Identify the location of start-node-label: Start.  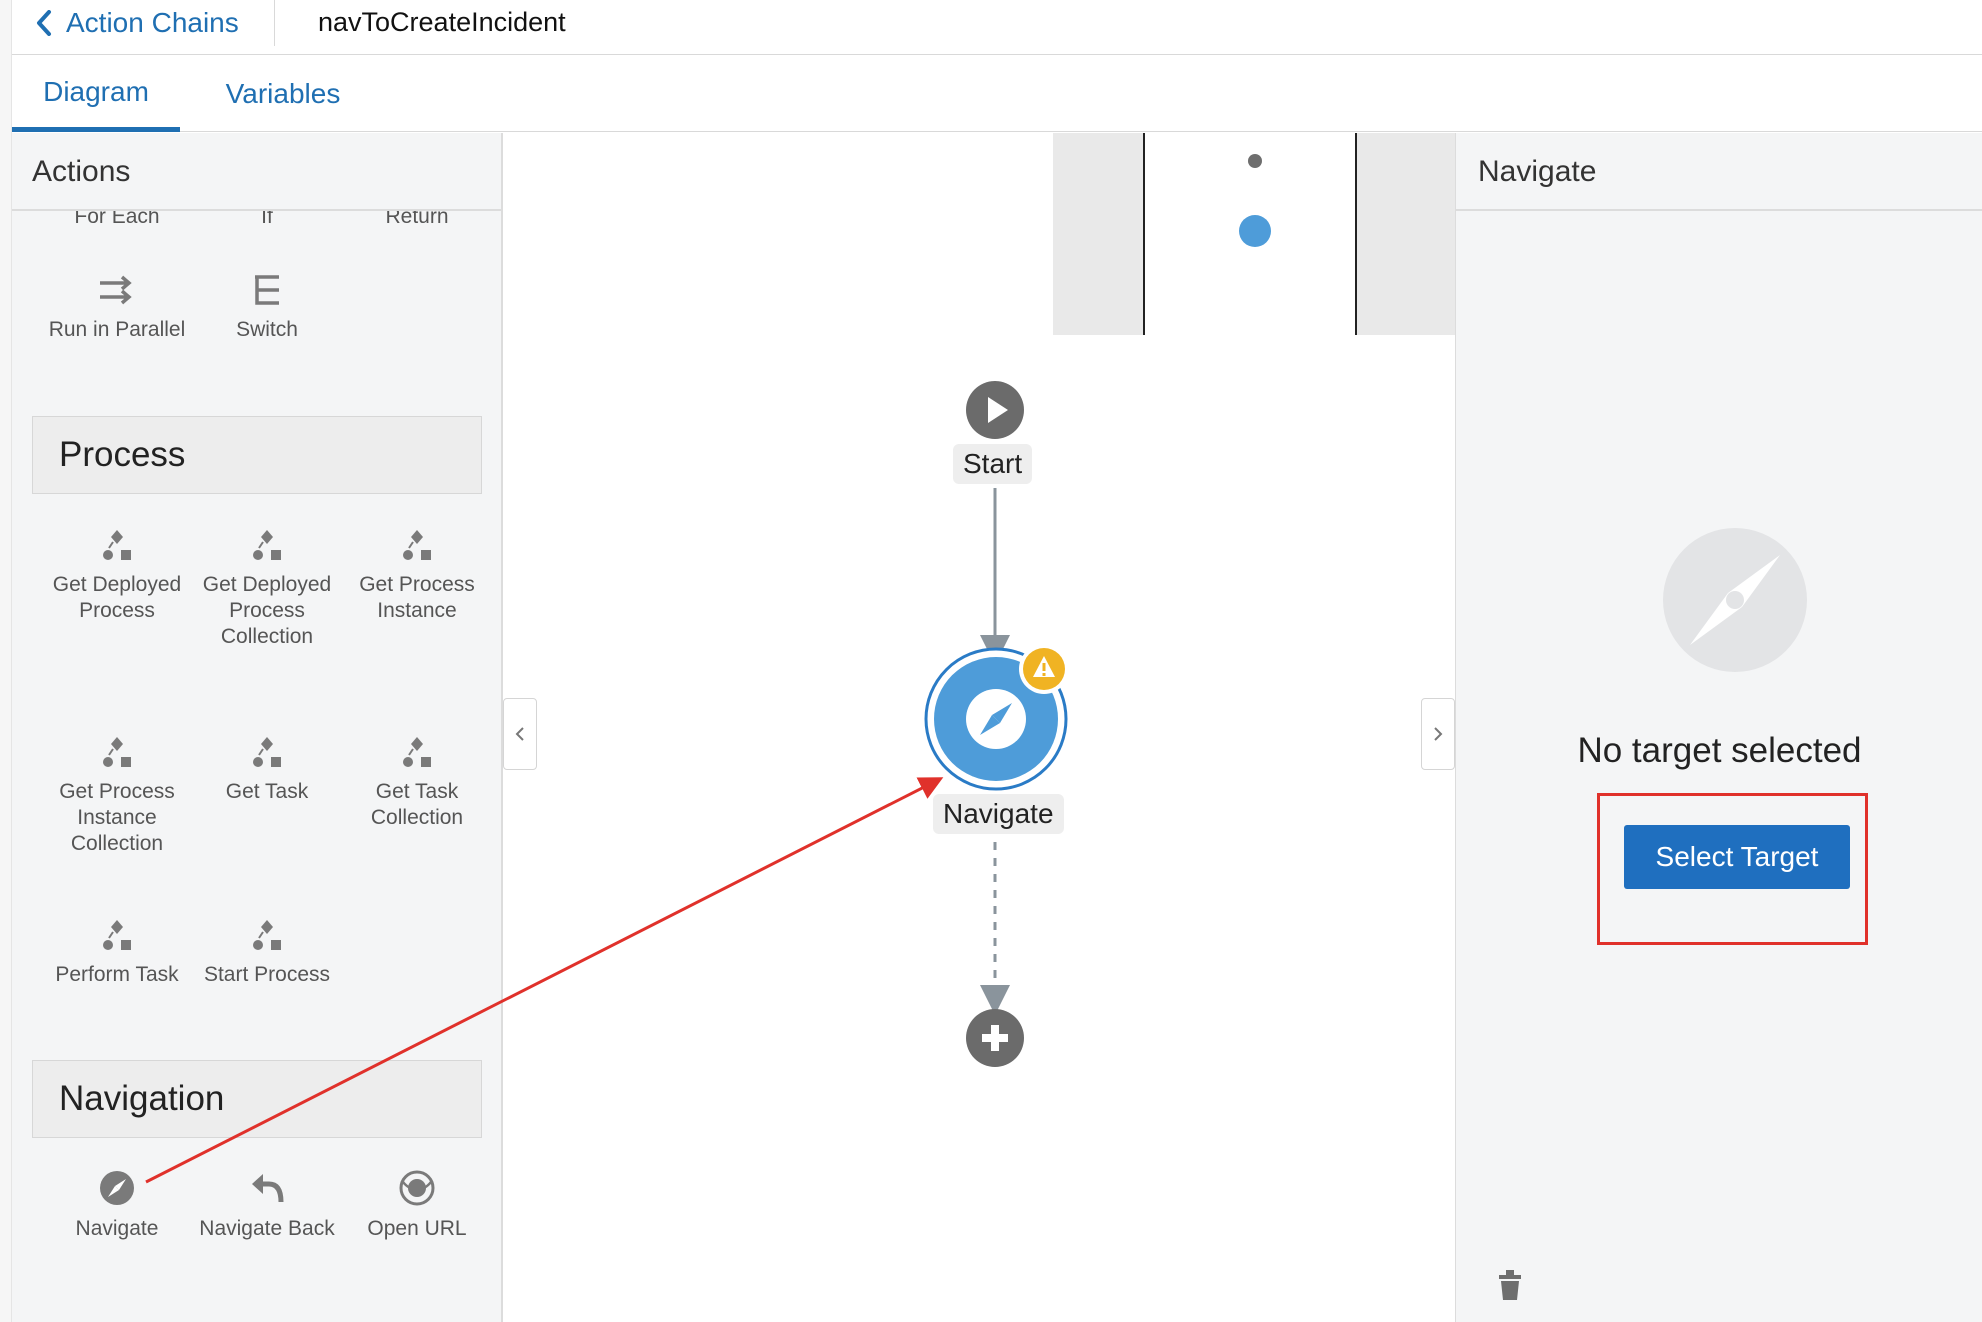
(993, 464).